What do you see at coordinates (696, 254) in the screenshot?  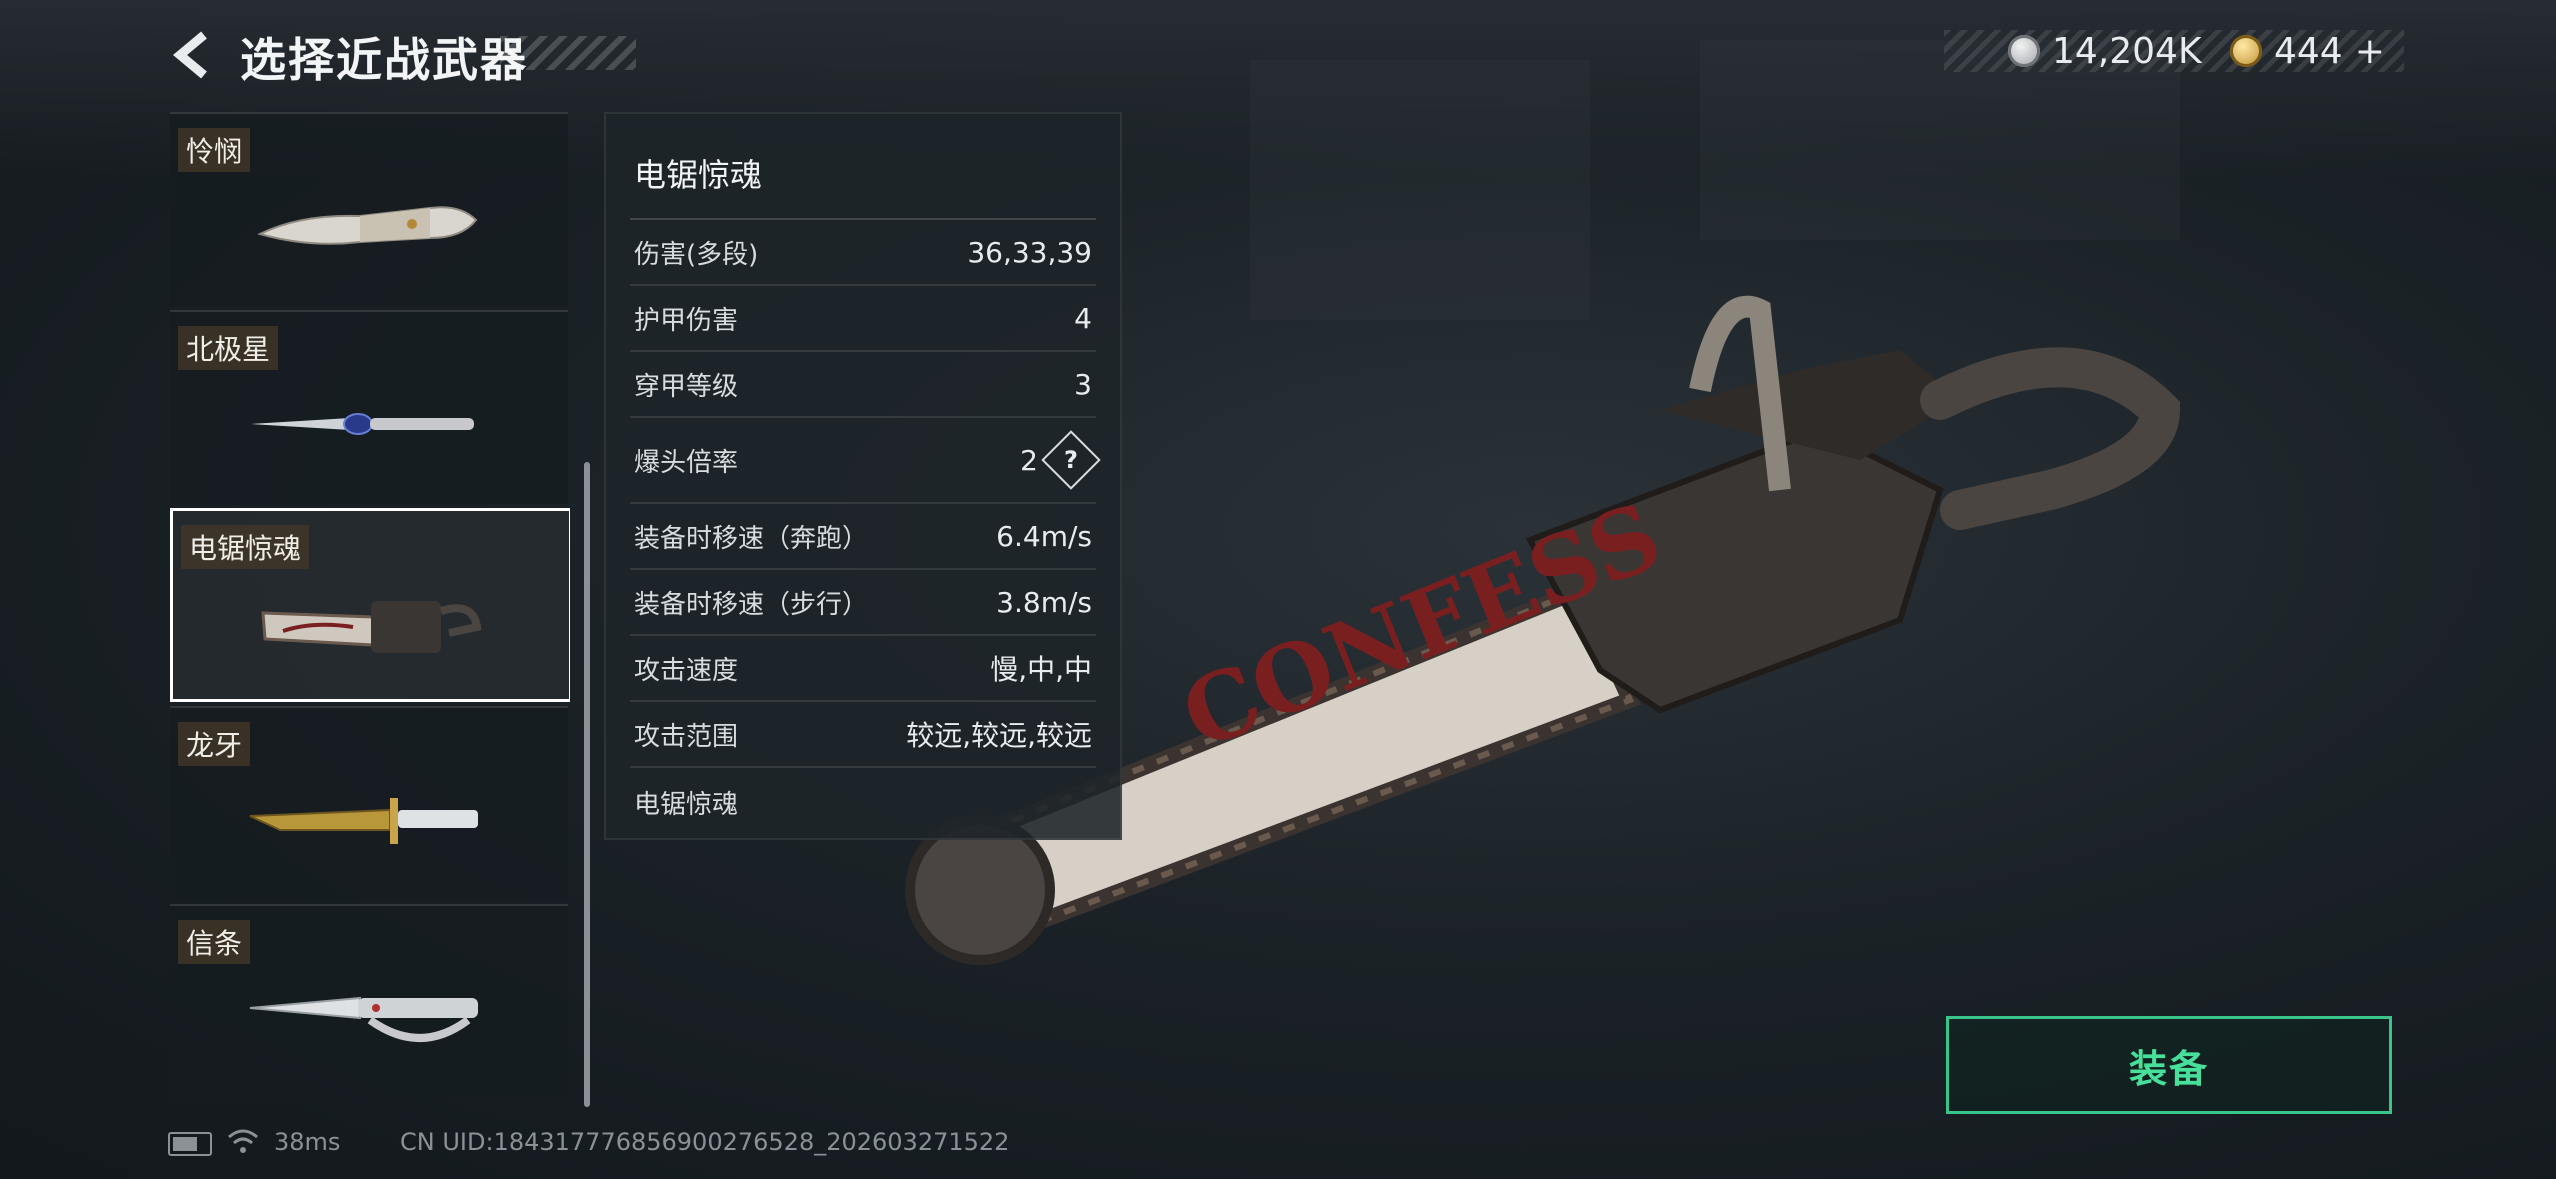 I see `stat-label: 伤害(多段)` at bounding box center [696, 254].